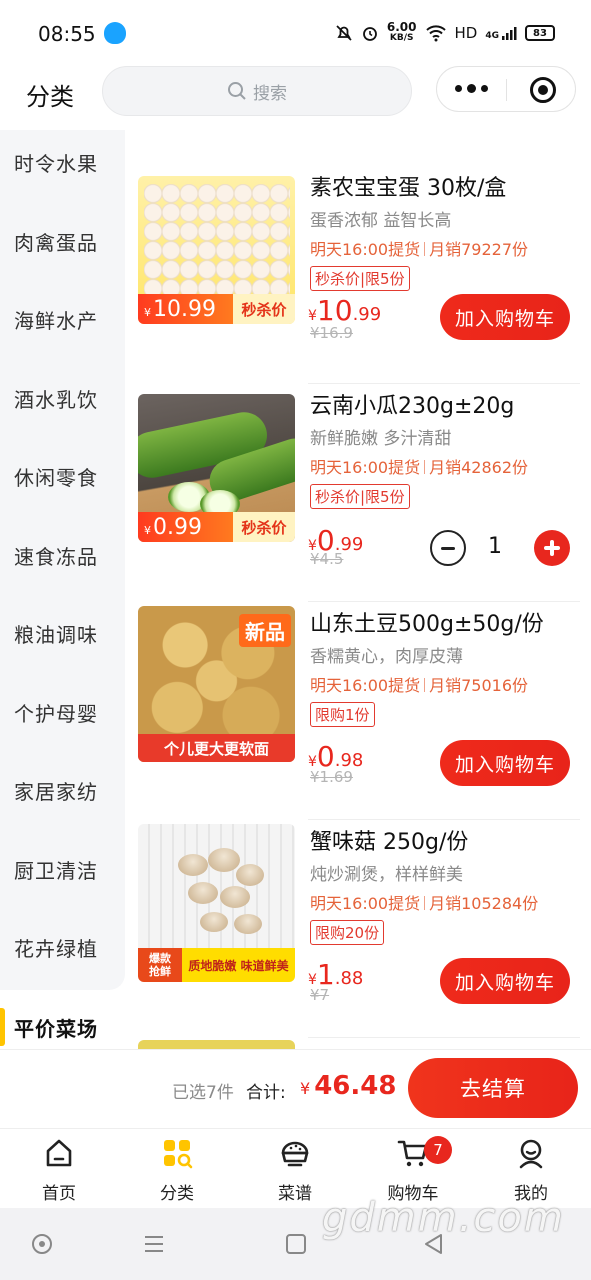  Describe the element at coordinates (67, 34) in the screenshot. I see `status-time: 08:55` at that location.